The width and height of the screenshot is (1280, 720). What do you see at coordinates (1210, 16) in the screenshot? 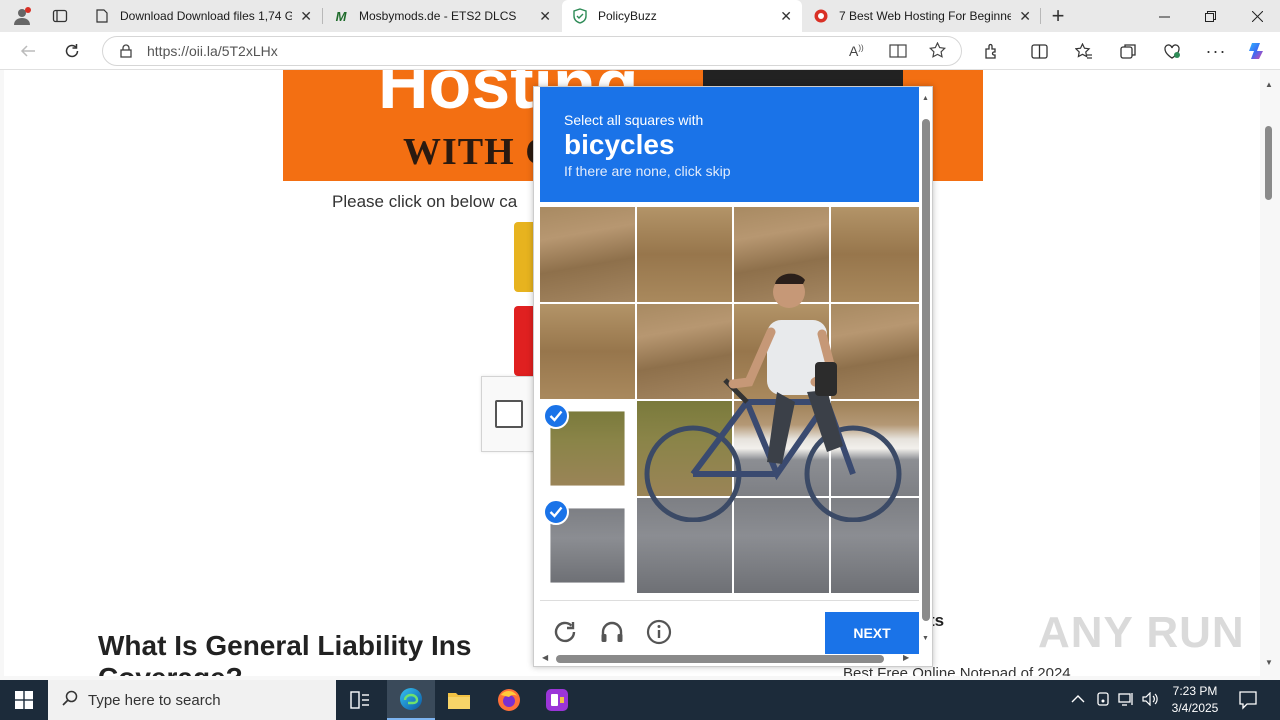
I see `restore-icon` at bounding box center [1210, 16].